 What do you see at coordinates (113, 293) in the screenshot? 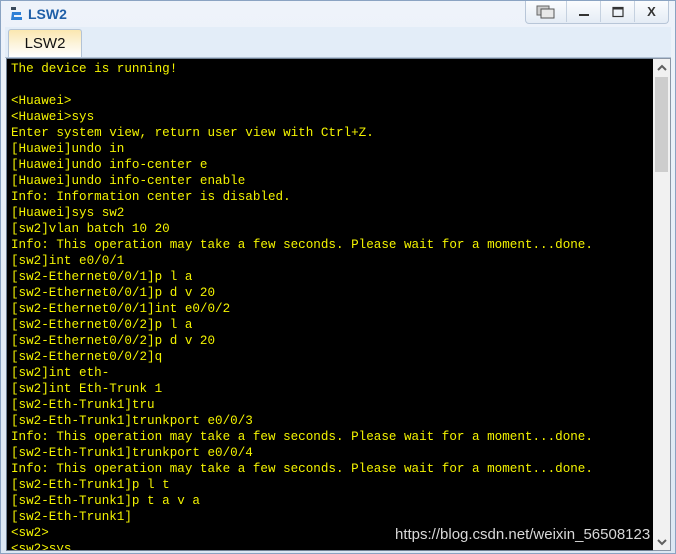
I see `terminal-line: [sw2-Ethernet0/0/1]p d v 20` at bounding box center [113, 293].